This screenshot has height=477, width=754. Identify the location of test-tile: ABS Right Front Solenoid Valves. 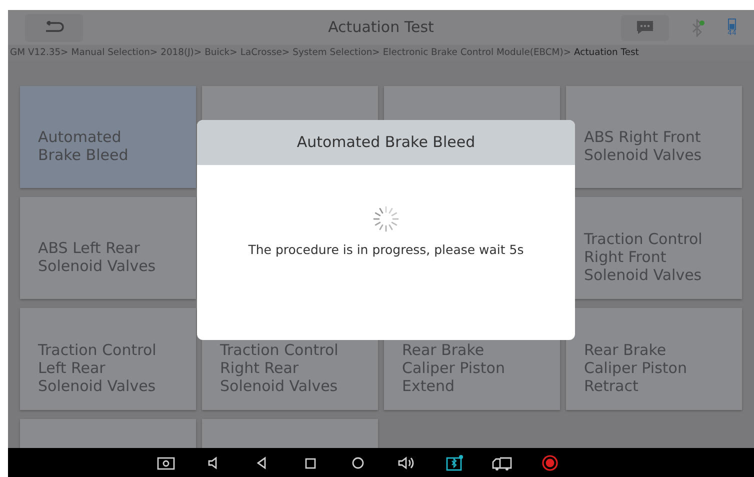
(654, 137).